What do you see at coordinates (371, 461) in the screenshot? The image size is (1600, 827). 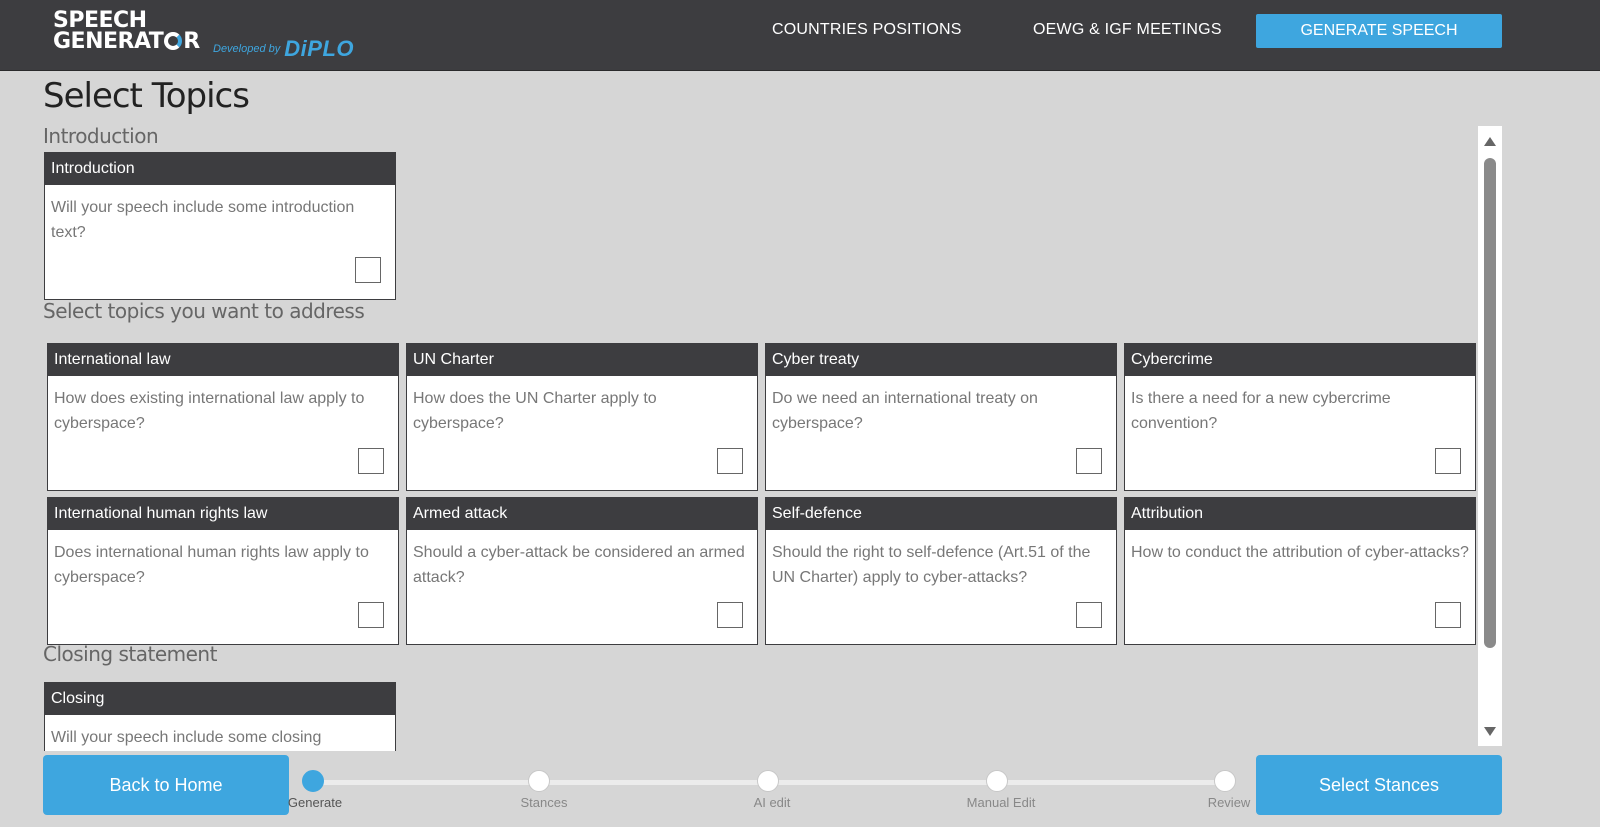 I see `international-law-checkbox` at bounding box center [371, 461].